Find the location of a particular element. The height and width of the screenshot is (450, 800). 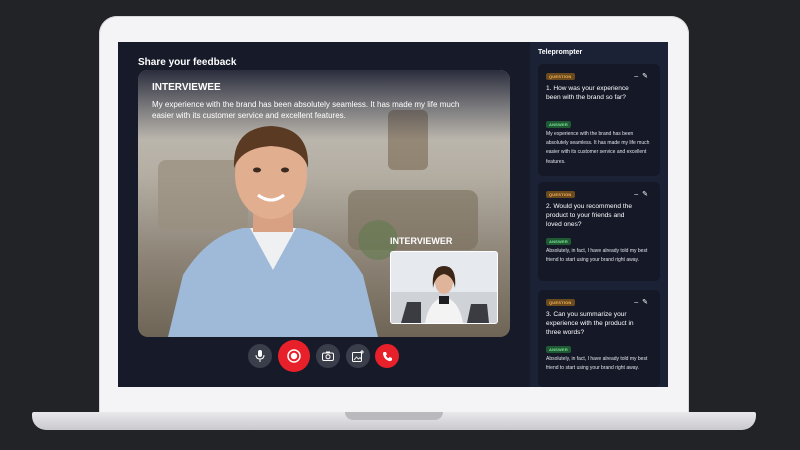

microphone-icon is located at coordinates (260, 356).